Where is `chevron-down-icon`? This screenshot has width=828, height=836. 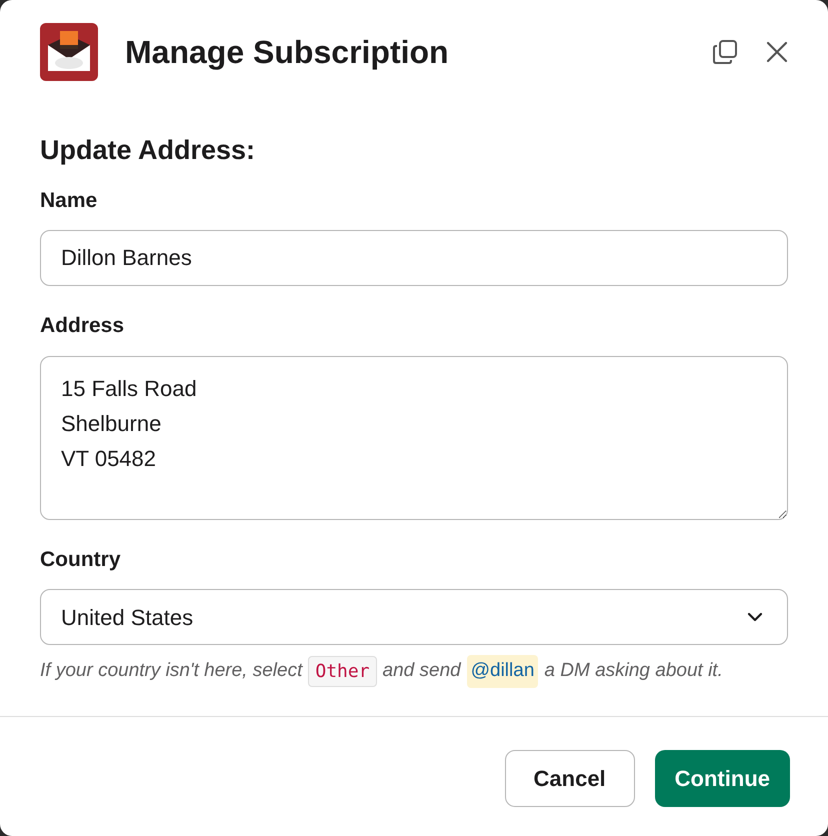
chevron-down-icon is located at coordinates (755, 617).